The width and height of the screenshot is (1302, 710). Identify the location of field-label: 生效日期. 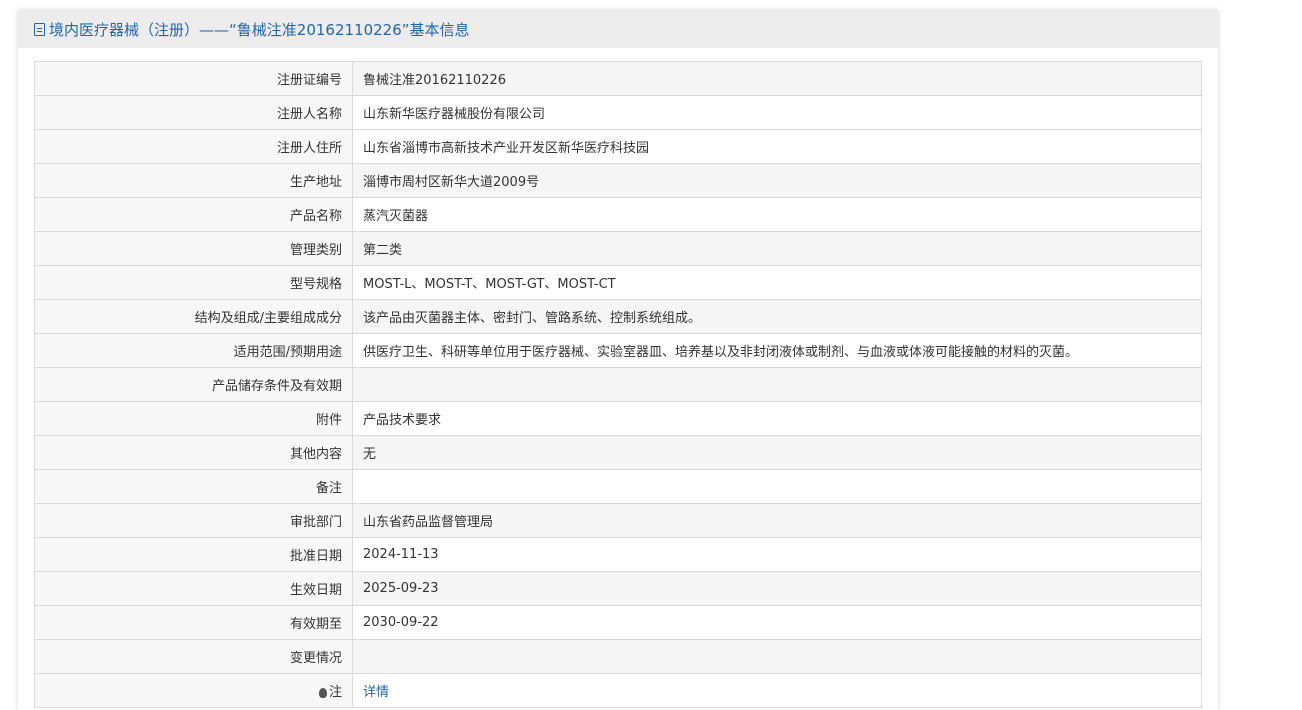
(193, 588).